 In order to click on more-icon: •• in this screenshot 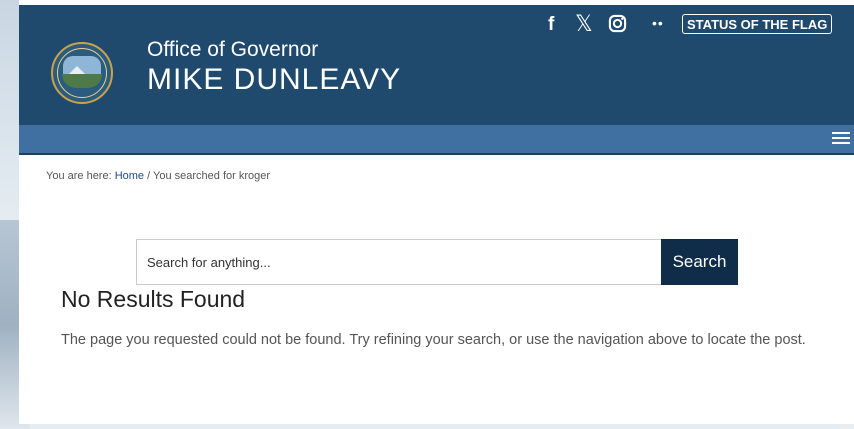, I will do `click(658, 23)`.